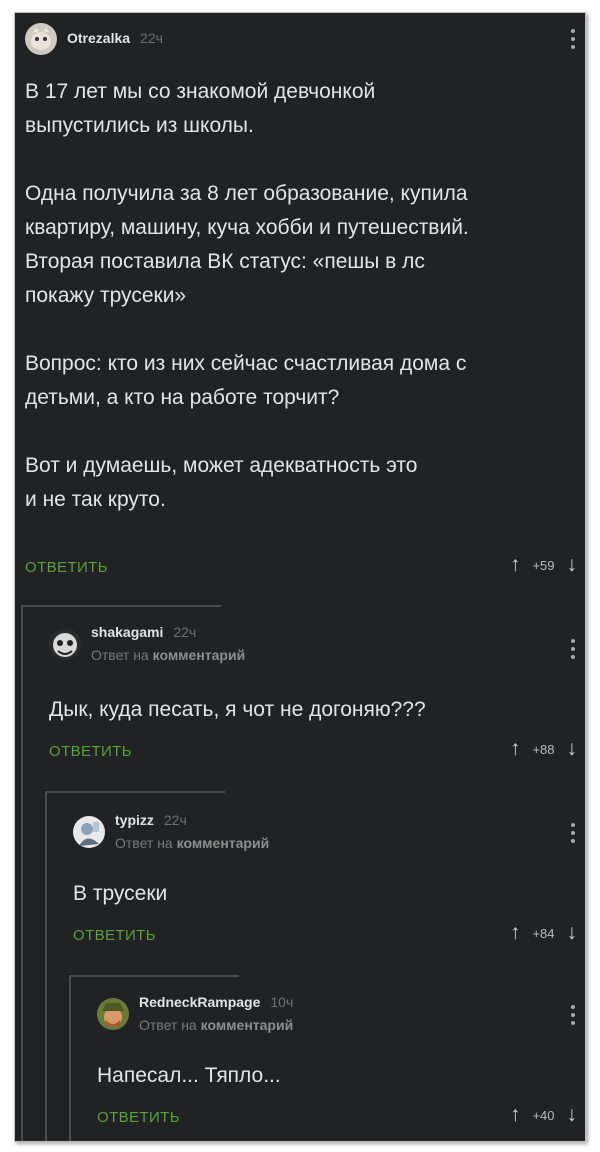  What do you see at coordinates (147, 644) in the screenshot?
I see `comment-header: shakagami 22ч Ответ на комментарий` at bounding box center [147, 644].